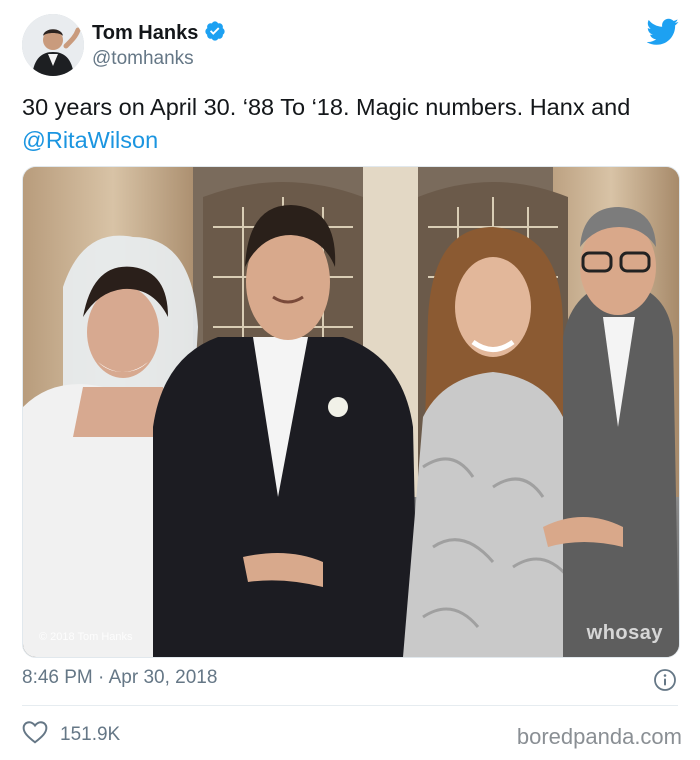 The width and height of the screenshot is (700, 760). Describe the element at coordinates (662, 32) in the screenshot. I see `twitter-bird-icon` at that location.